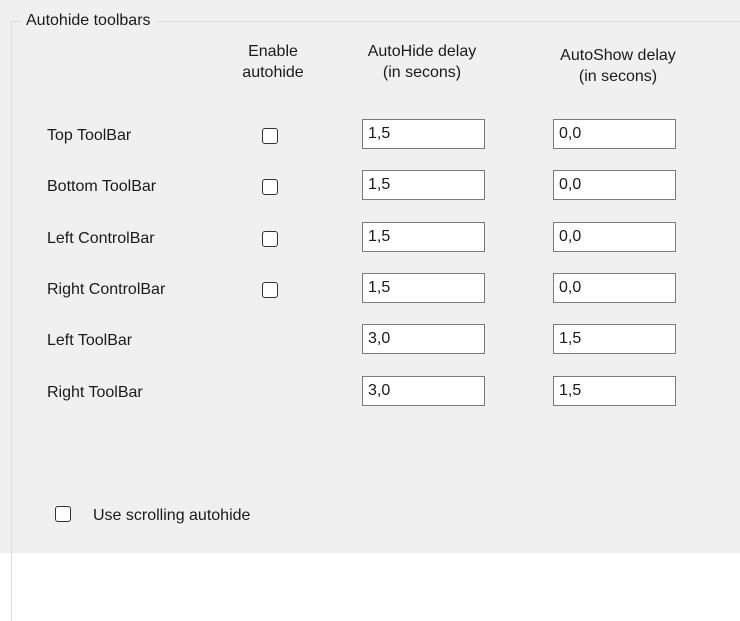  I want to click on autoshow-delay-input-bottom-toolbar, so click(614, 185).